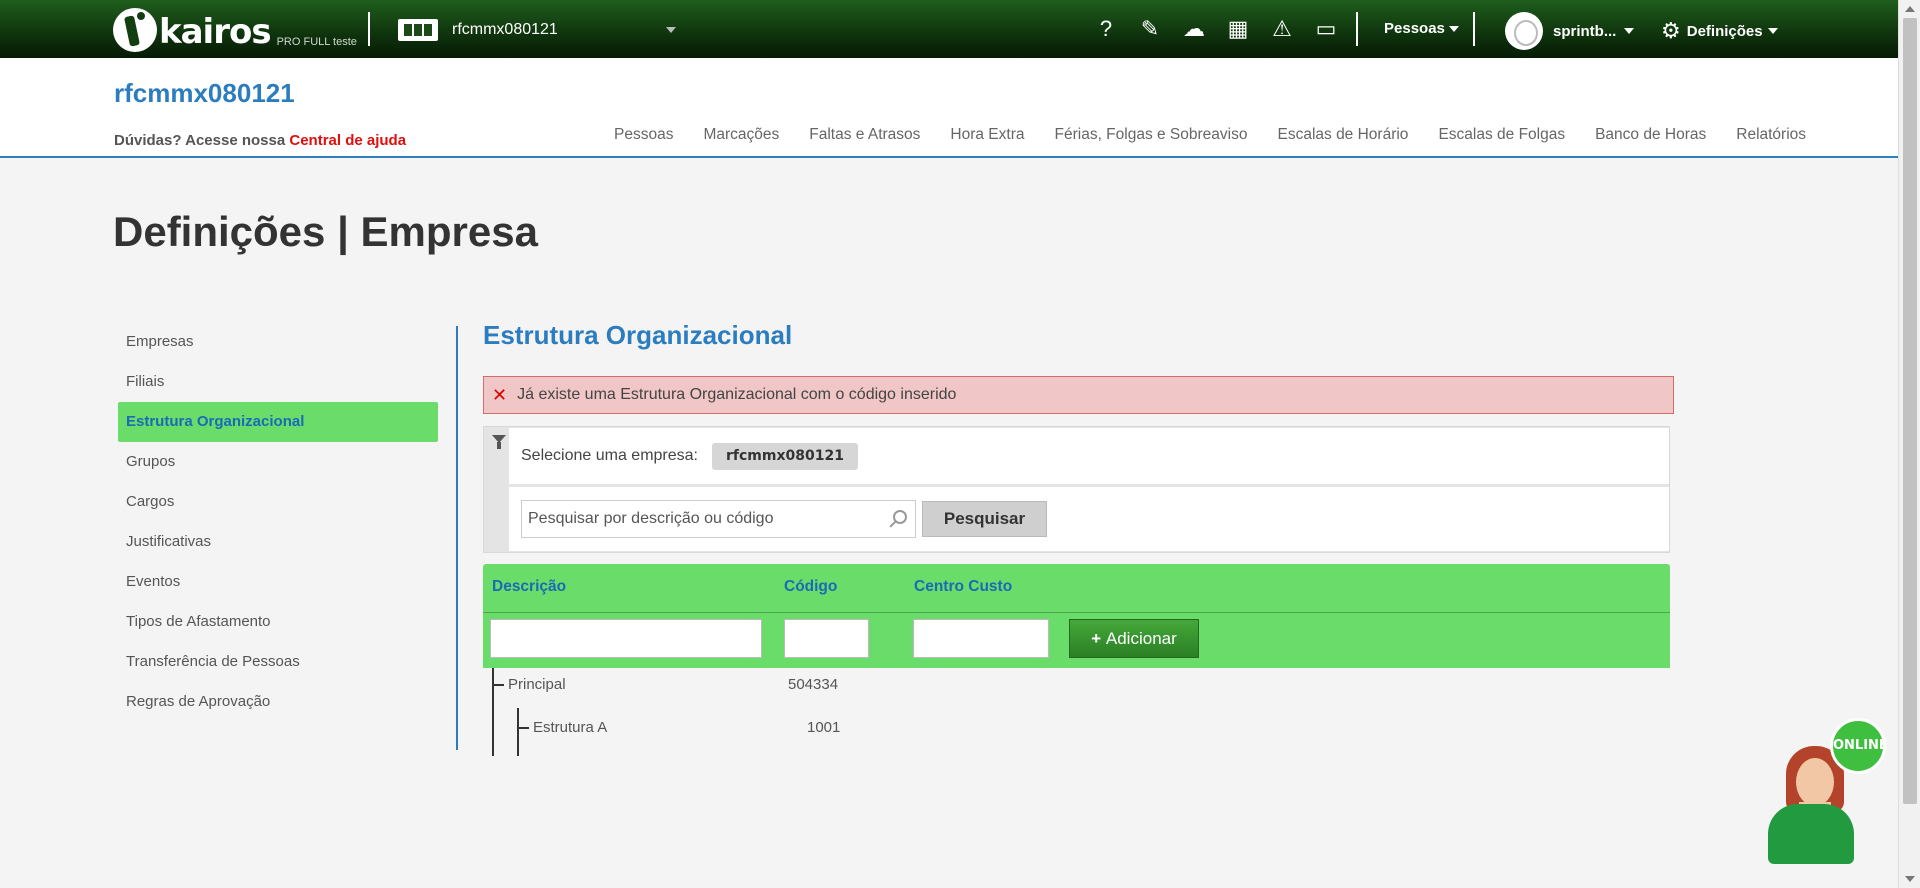 The height and width of the screenshot is (888, 1920). I want to click on sidebar-item-eventos: Eventos, so click(278, 582).